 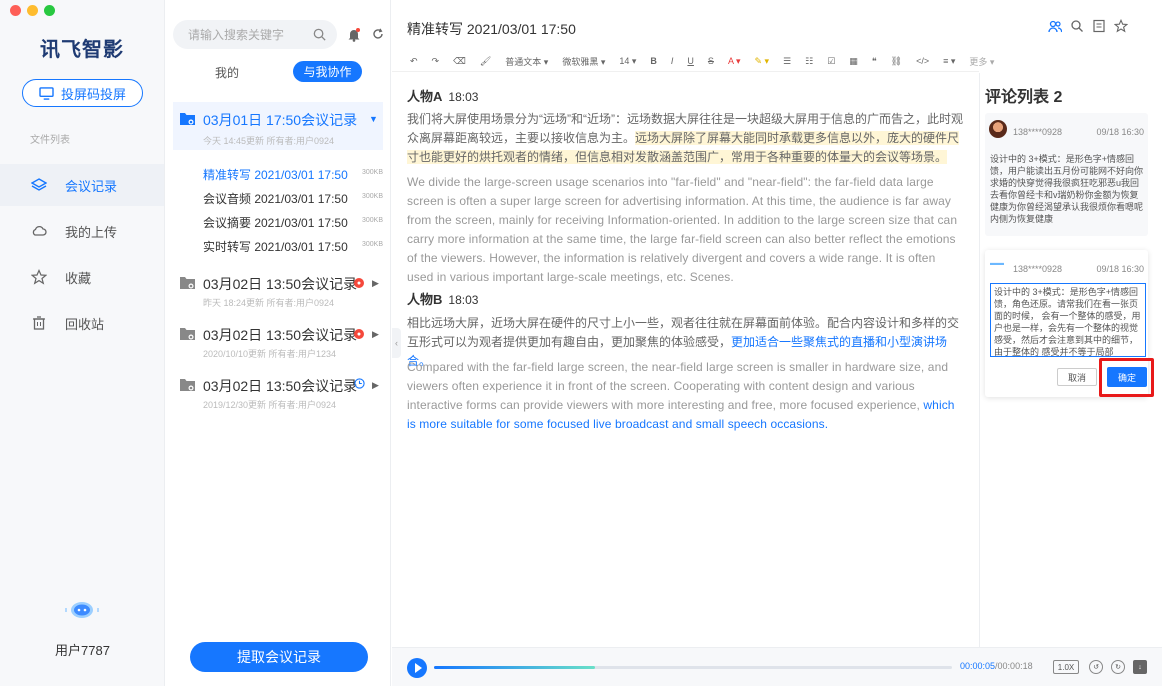 What do you see at coordinates (711, 61) in the screenshot?
I see `strikethrough-icon: S` at bounding box center [711, 61].